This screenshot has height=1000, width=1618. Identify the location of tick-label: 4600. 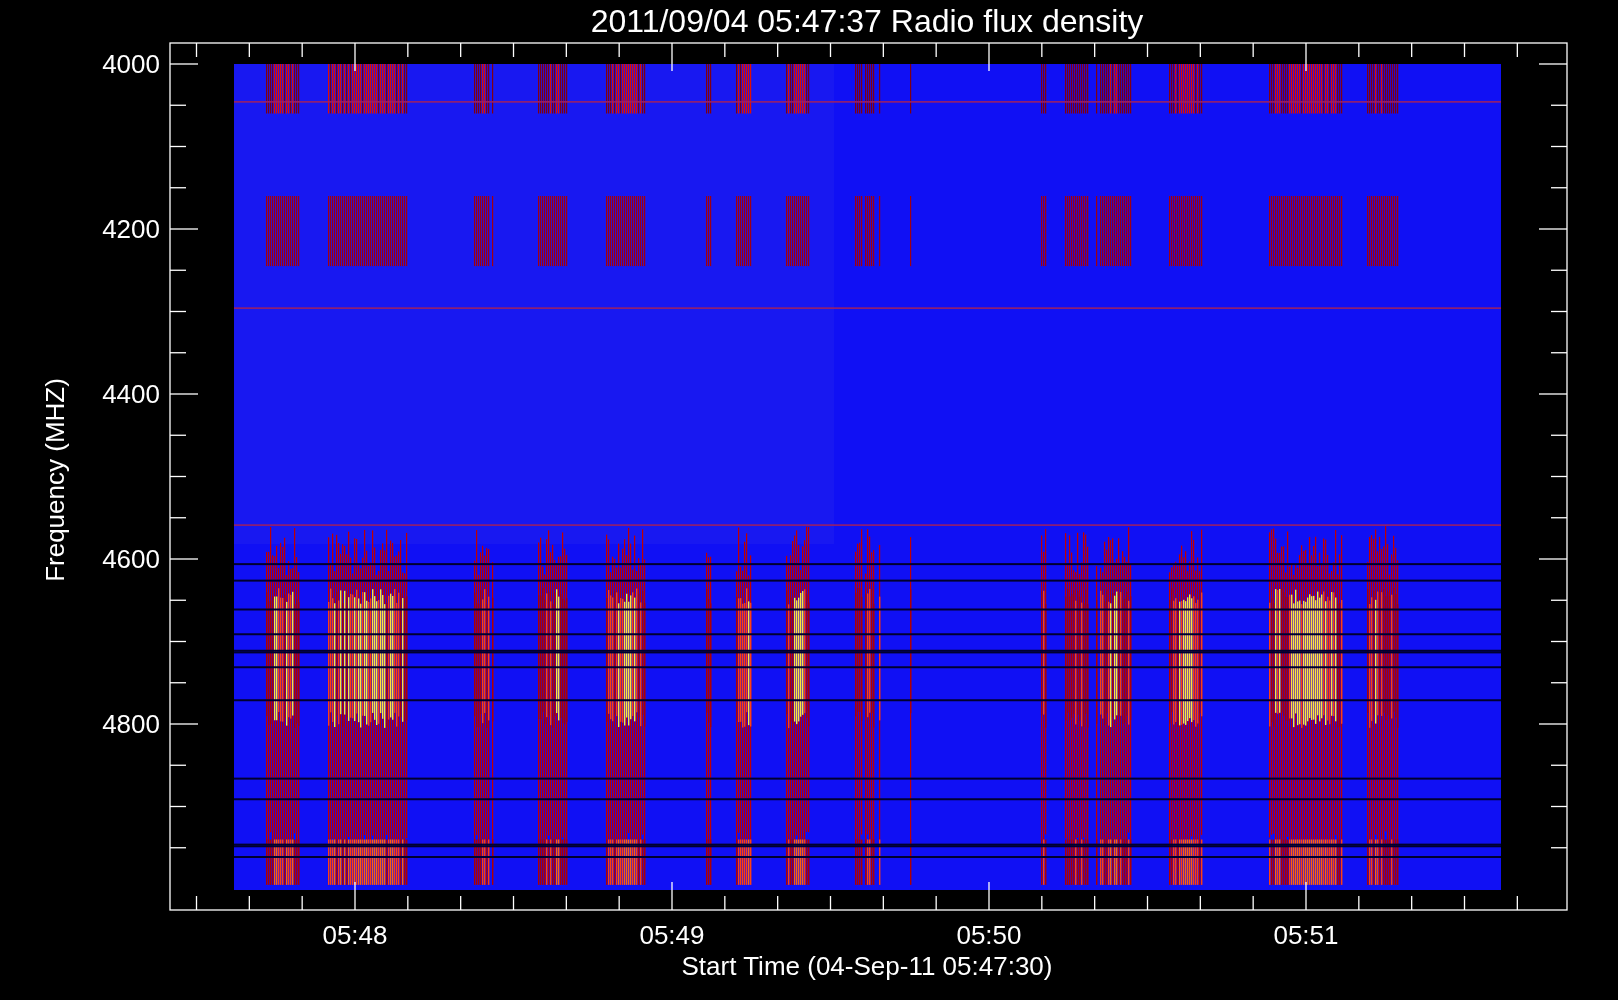
(131, 559).